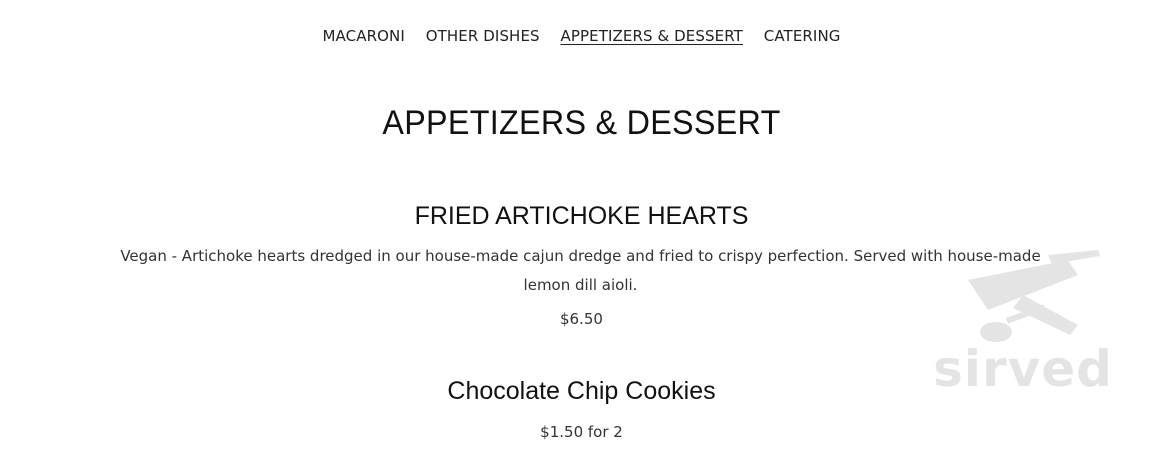  What do you see at coordinates (581, 432) in the screenshot?
I see `menu-item-price: $1.50 for 2` at bounding box center [581, 432].